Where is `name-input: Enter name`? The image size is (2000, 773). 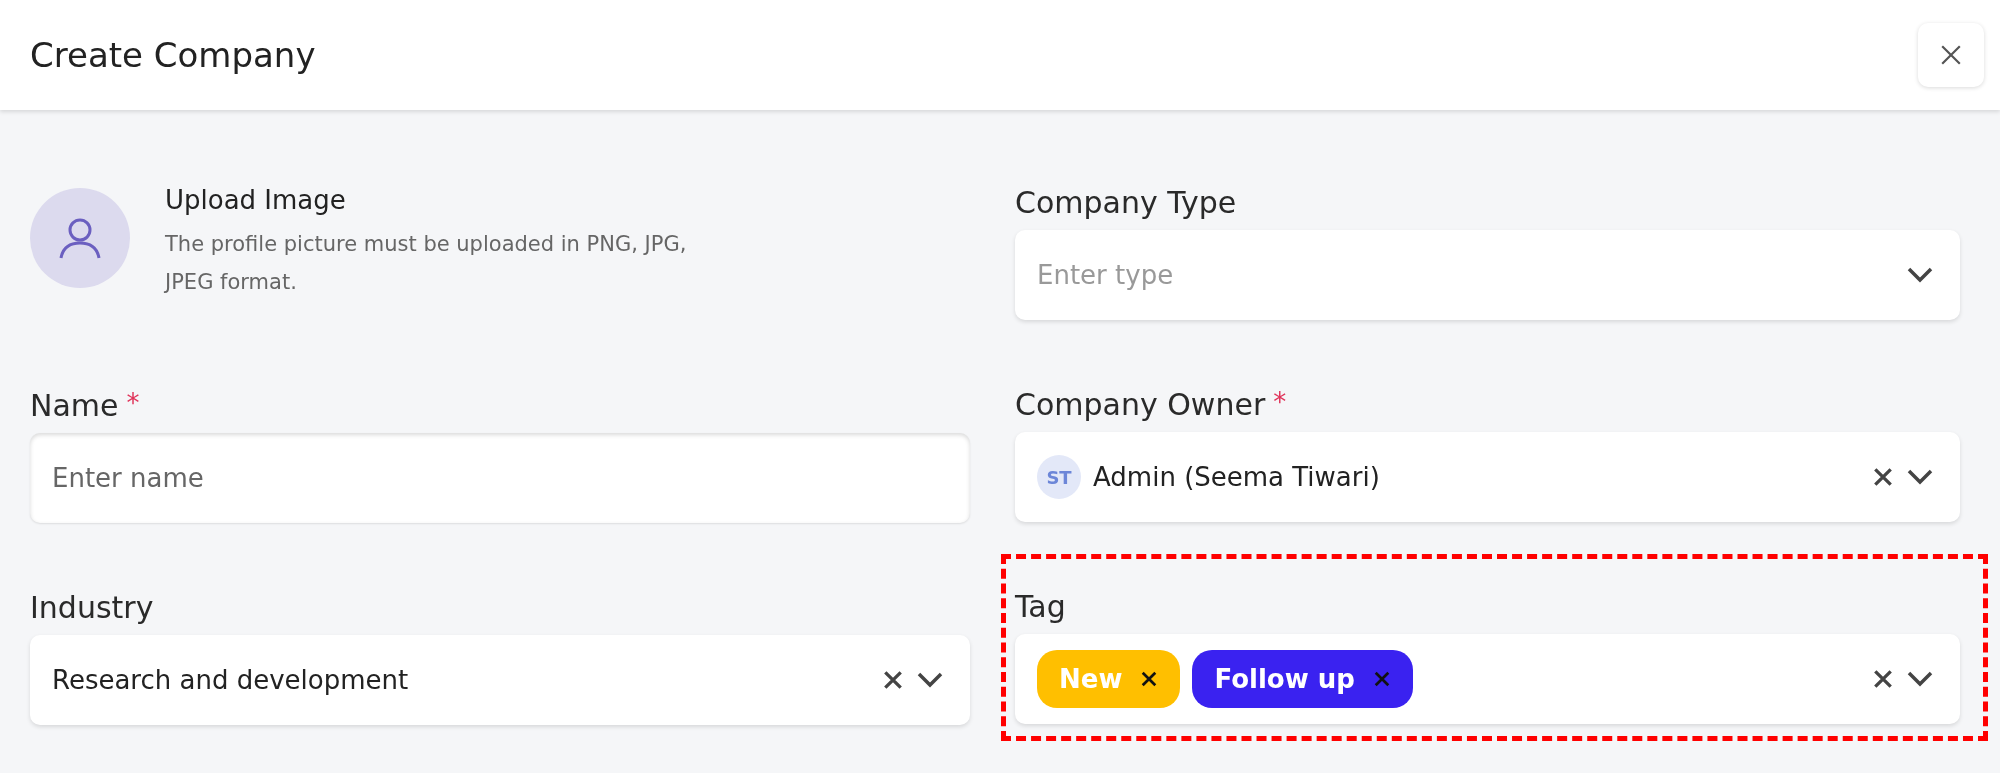
name-input: Enter name is located at coordinates (498, 478).